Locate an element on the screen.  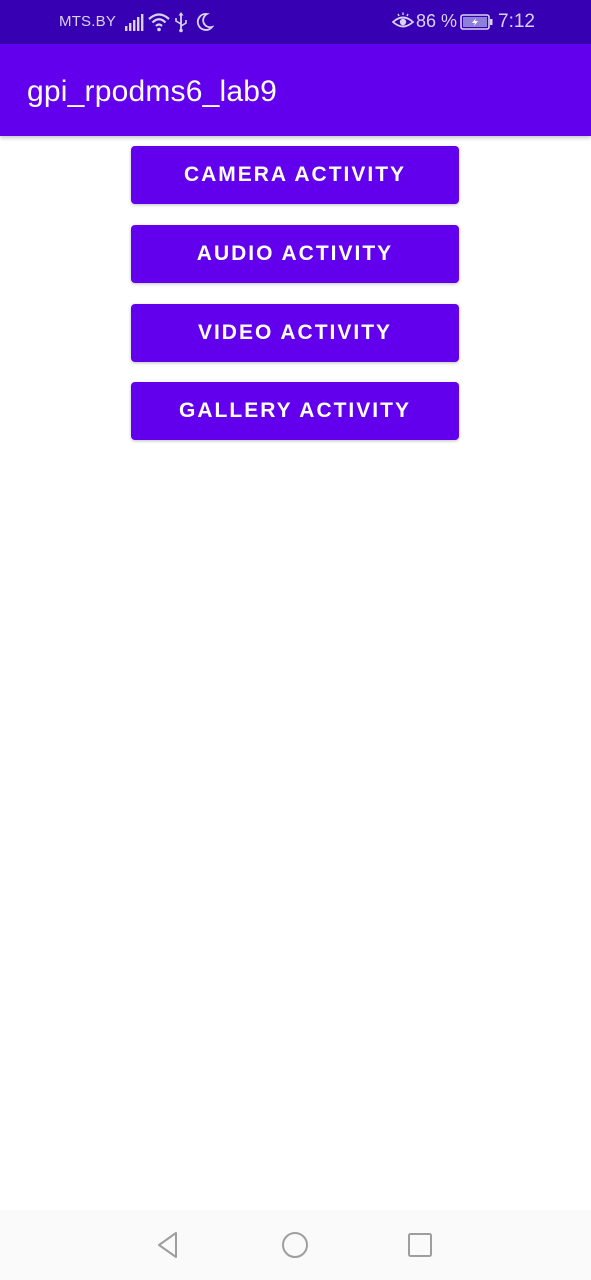
eye-comfort-icon is located at coordinates (403, 20).